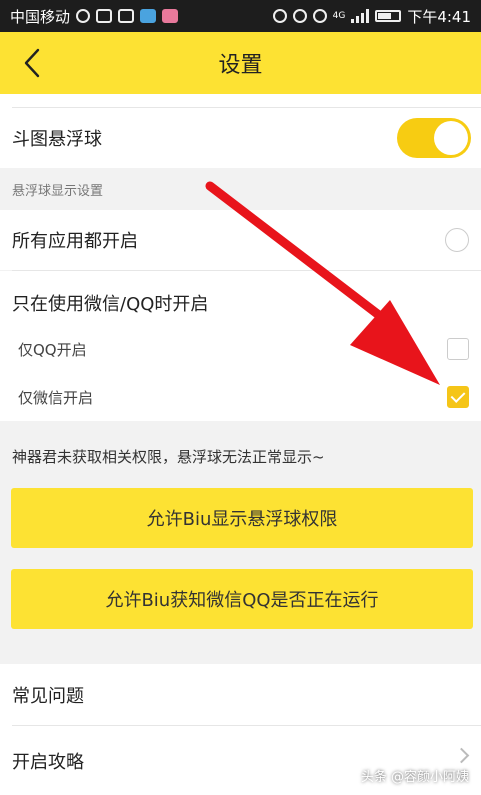 This screenshot has width=481, height=795. What do you see at coordinates (48, 762) in the screenshot?
I see `faq-guide-label: 开启攻略` at bounding box center [48, 762].